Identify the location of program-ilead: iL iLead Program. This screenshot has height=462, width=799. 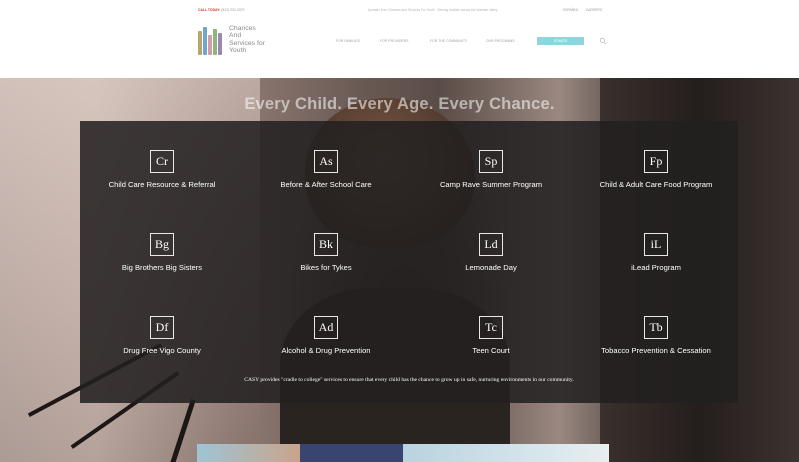
(656, 252).